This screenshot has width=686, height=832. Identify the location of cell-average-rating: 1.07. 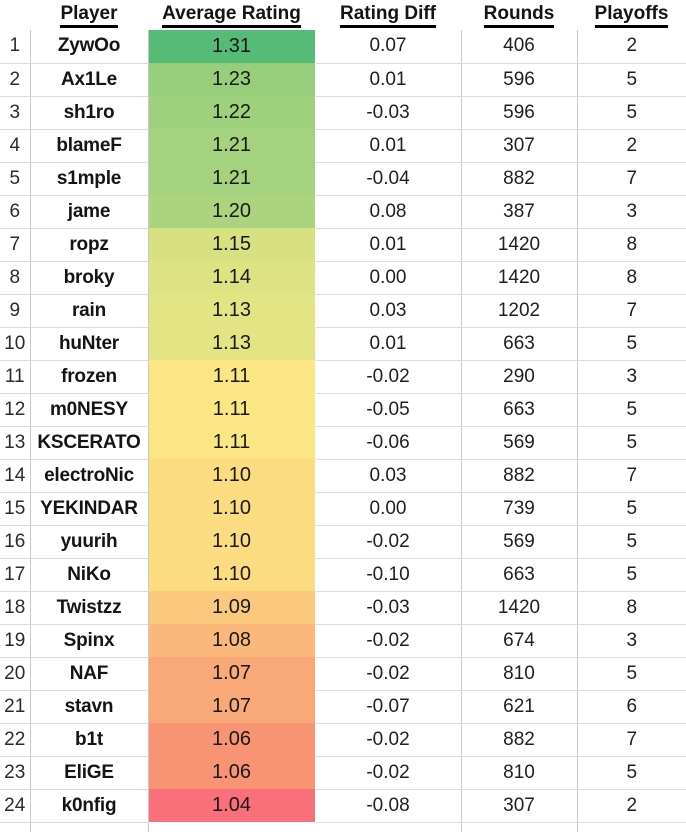
(231, 706).